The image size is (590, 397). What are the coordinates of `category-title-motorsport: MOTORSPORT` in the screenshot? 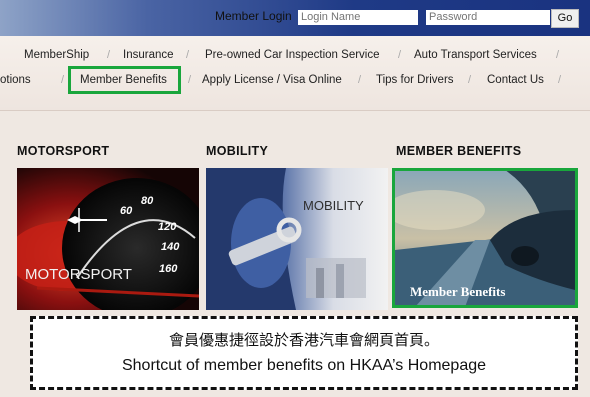 It's located at (63, 151).